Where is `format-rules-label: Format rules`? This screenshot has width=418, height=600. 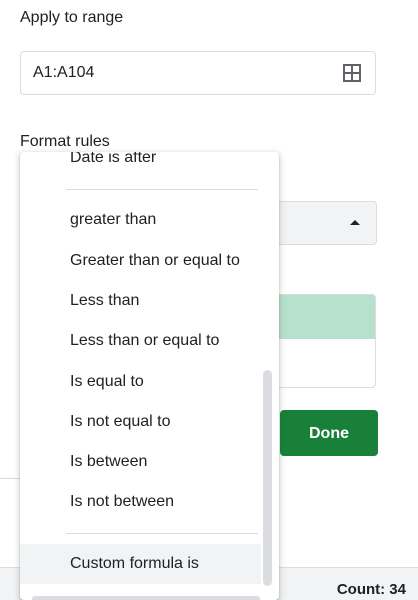
format-rules-label: Format rules is located at coordinates (65, 141).